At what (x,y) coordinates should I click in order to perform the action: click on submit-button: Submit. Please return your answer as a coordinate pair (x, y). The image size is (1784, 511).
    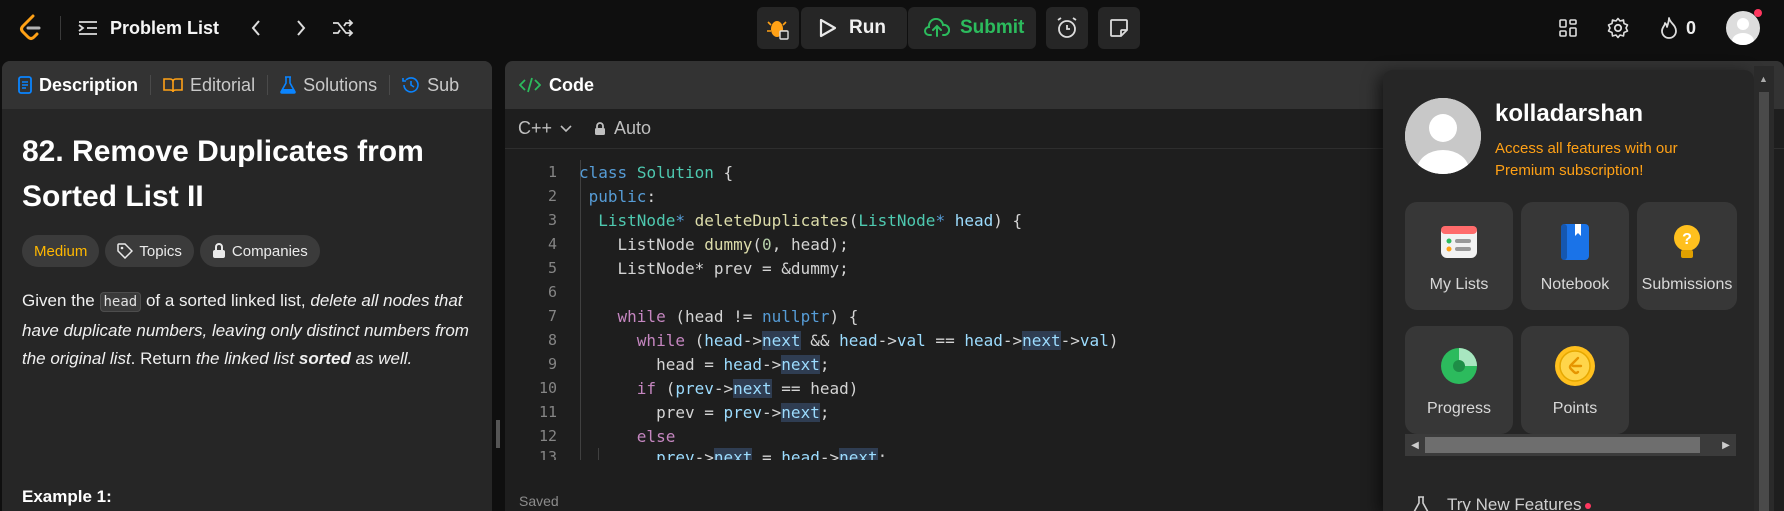
    Looking at the image, I should click on (972, 28).